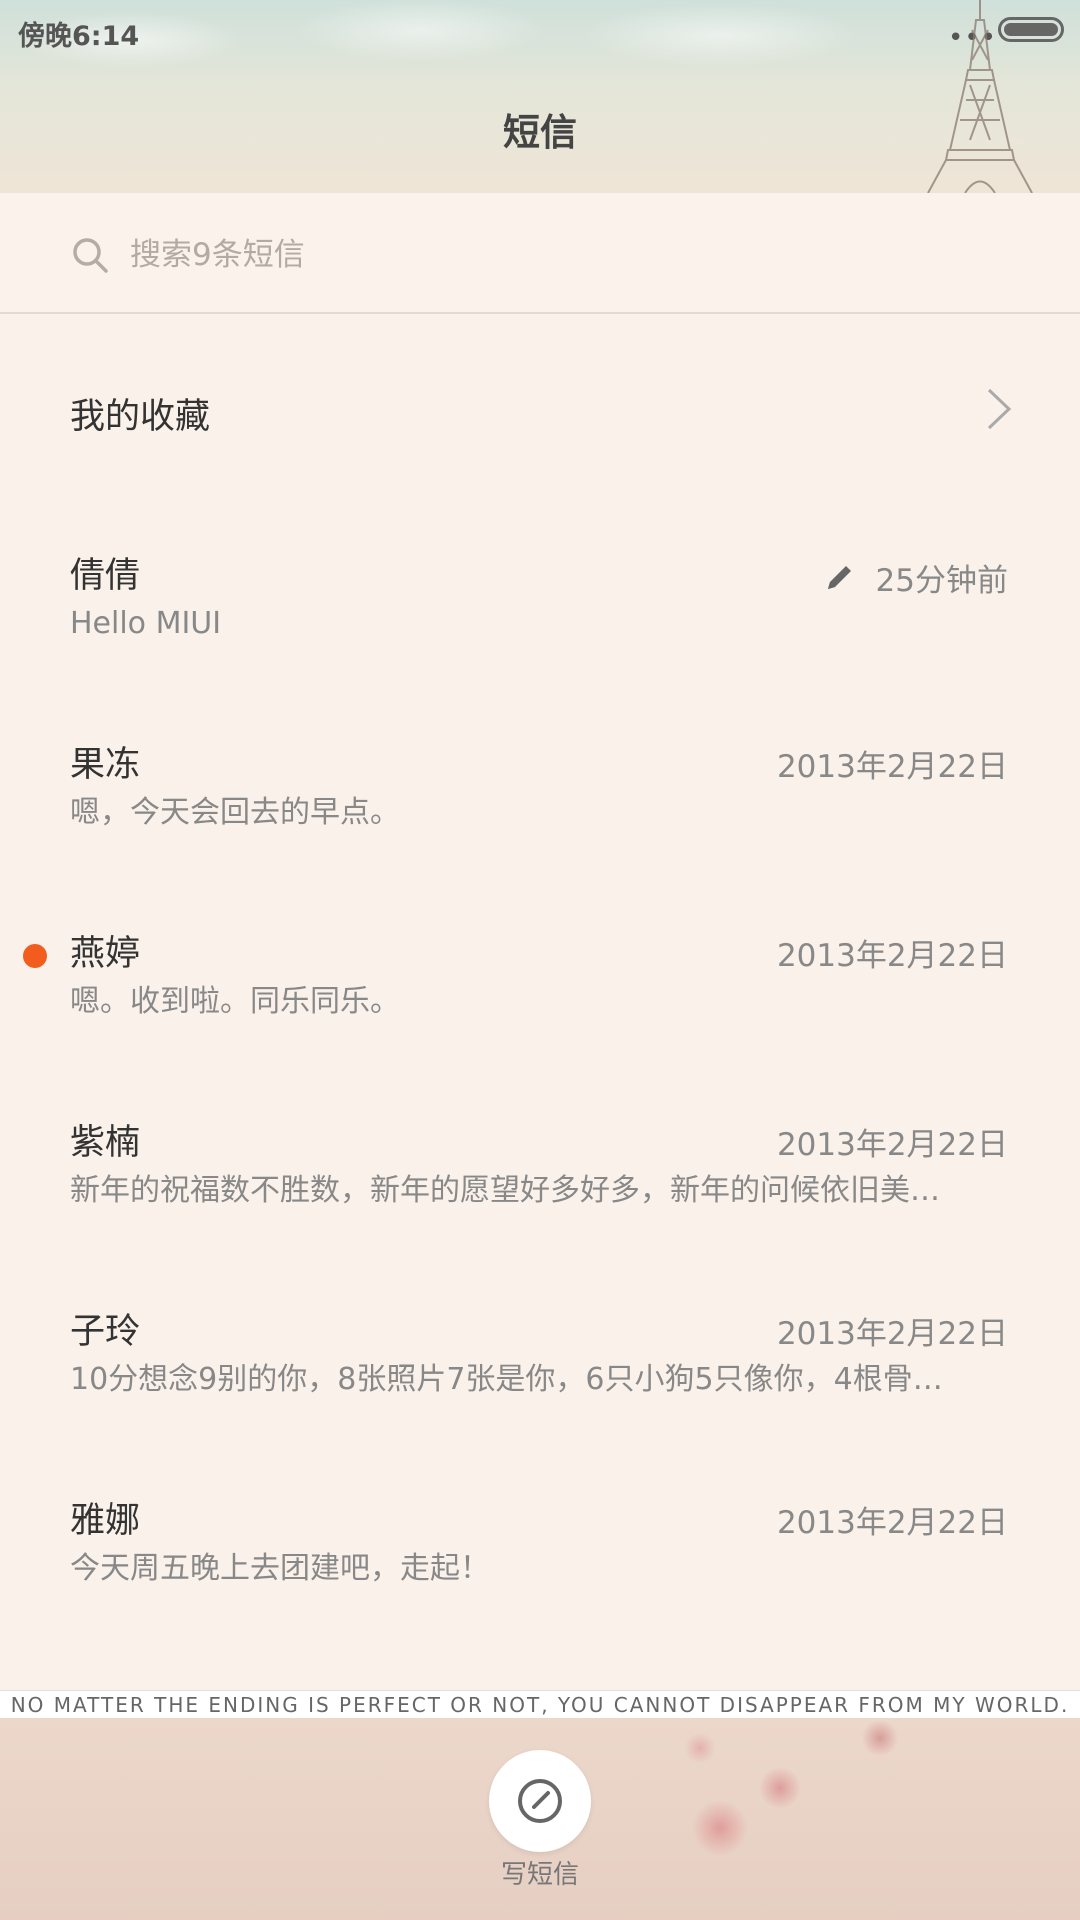  What do you see at coordinates (35, 956) in the screenshot?
I see `unread-indicator` at bounding box center [35, 956].